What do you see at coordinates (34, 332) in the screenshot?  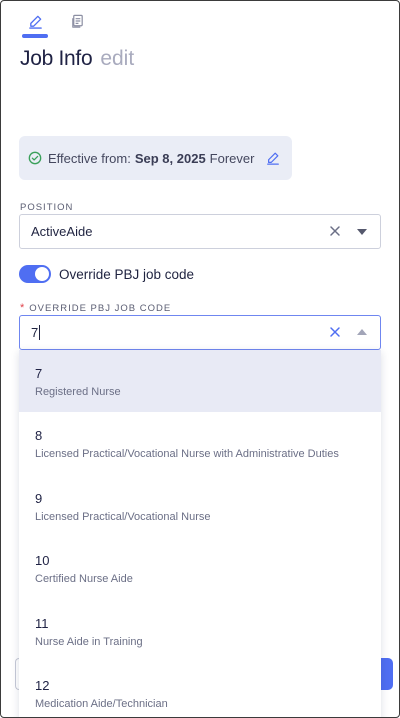 I see `override-code-input: 7` at bounding box center [34, 332].